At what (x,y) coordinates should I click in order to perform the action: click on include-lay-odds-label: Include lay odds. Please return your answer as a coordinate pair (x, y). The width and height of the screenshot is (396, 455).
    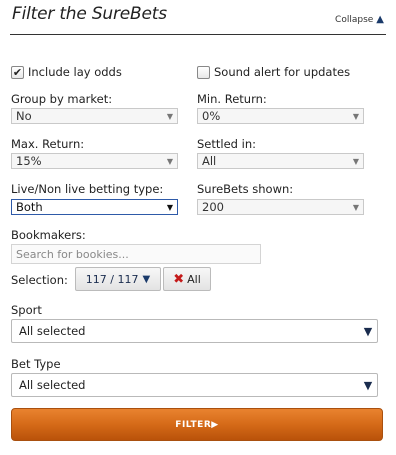
    Looking at the image, I should click on (75, 72).